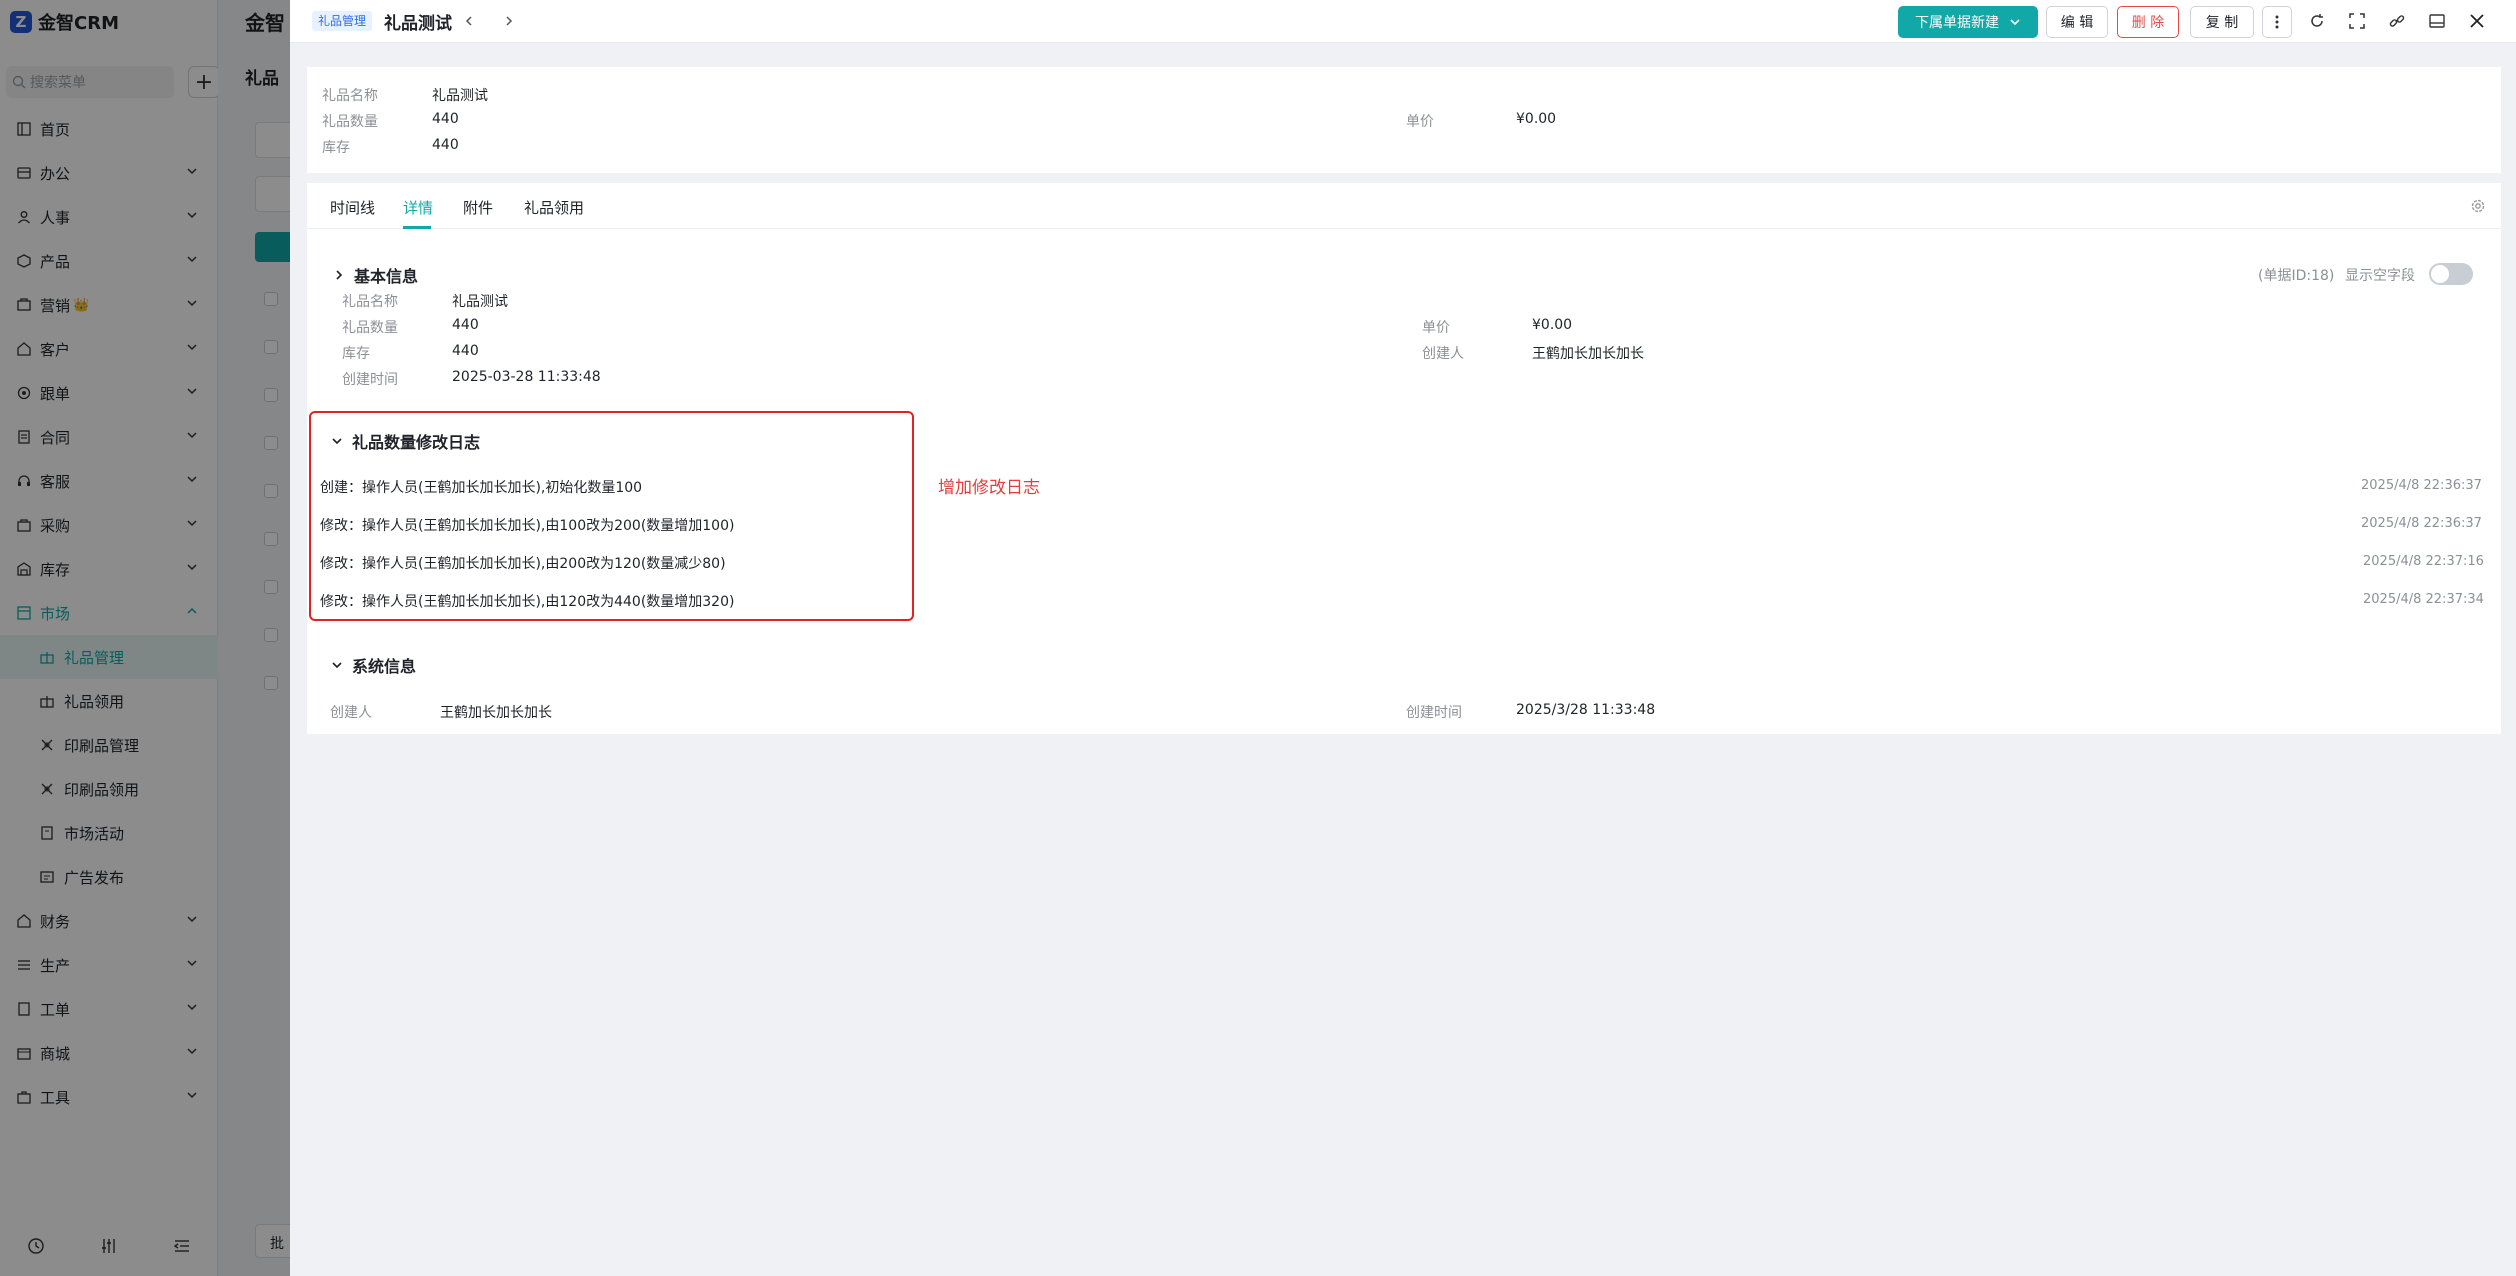 The height and width of the screenshot is (1276, 2516). I want to click on summary-name: 礼品名称 礼品测试, so click(405, 95).